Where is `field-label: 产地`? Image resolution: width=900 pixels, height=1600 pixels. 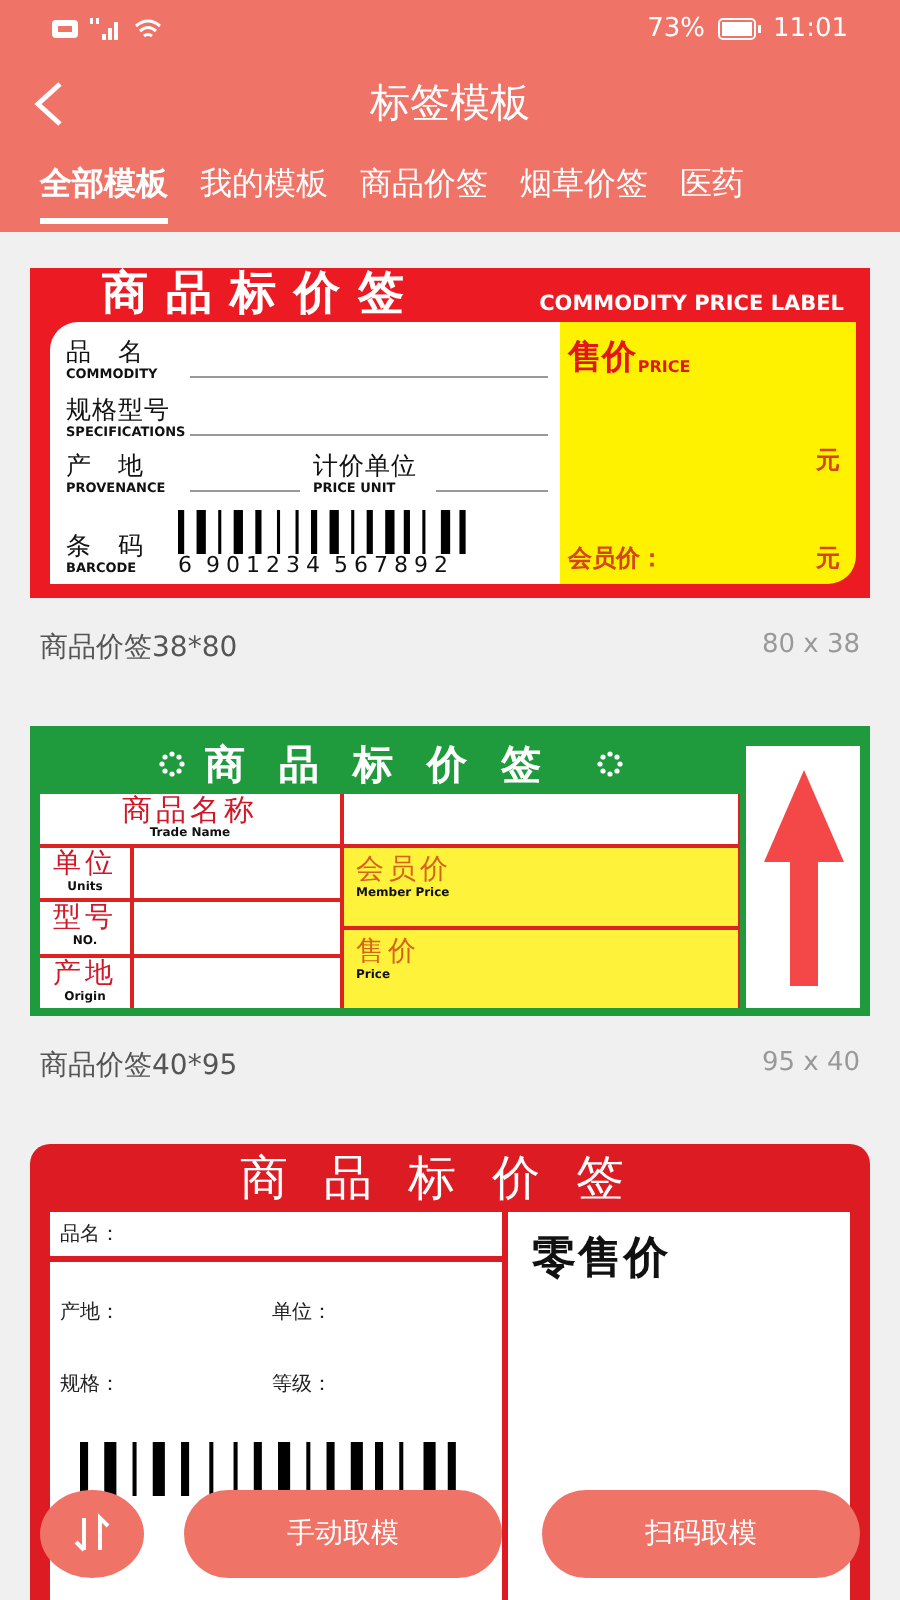
field-label: 产地 is located at coordinates (85, 974).